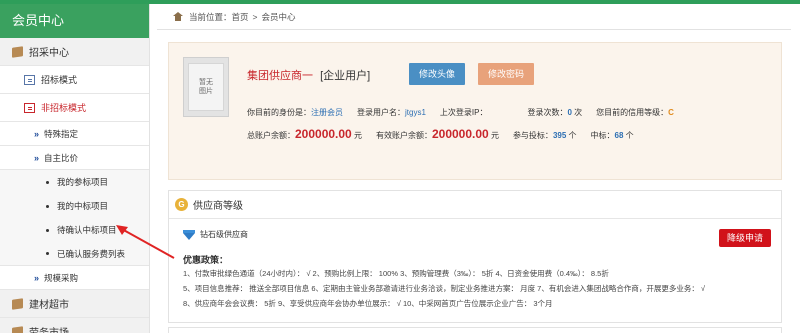  Describe the element at coordinates (178, 16) in the screenshot. I see `home-icon` at that location.